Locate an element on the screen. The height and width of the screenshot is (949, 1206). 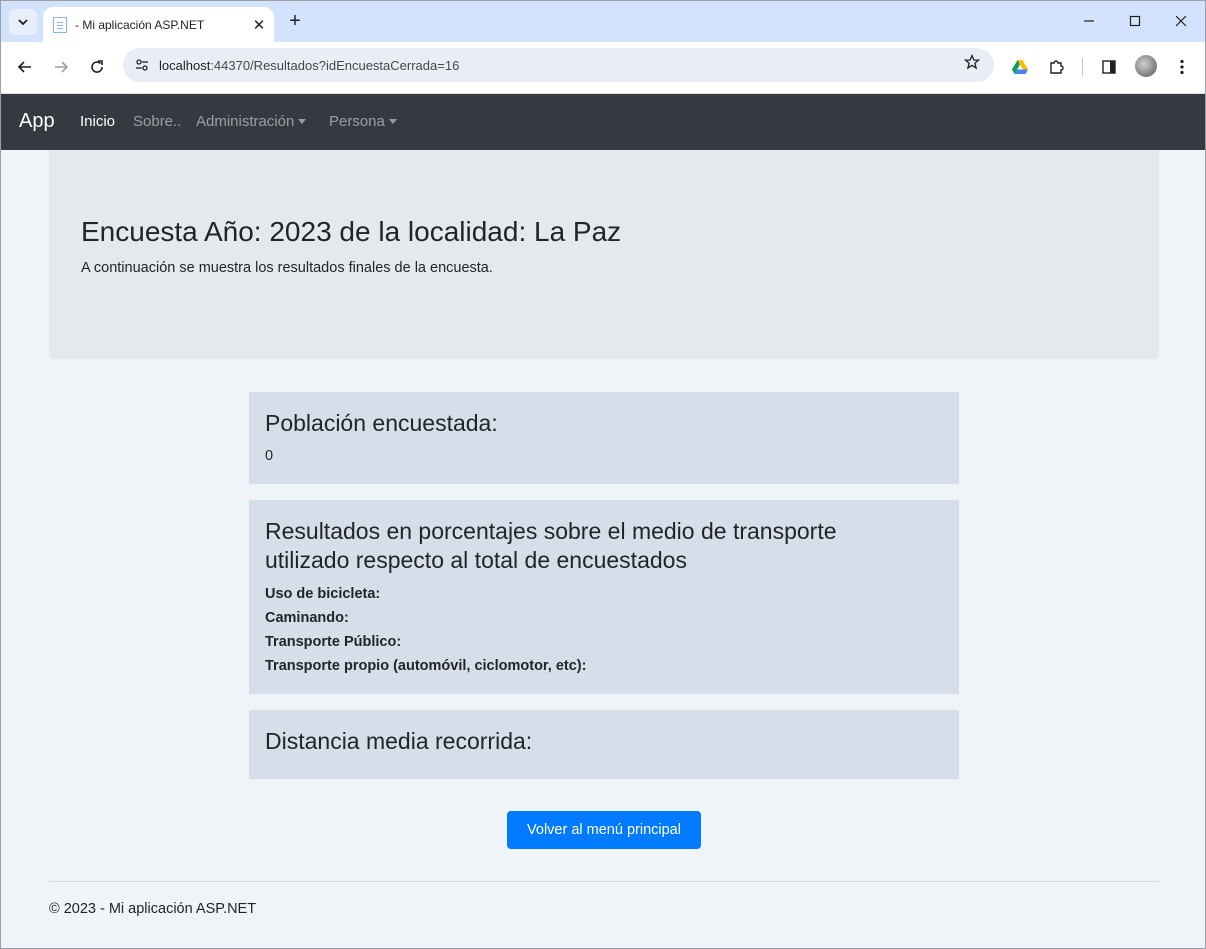
nav-link-sobre: Sobre.. is located at coordinates (157, 121).